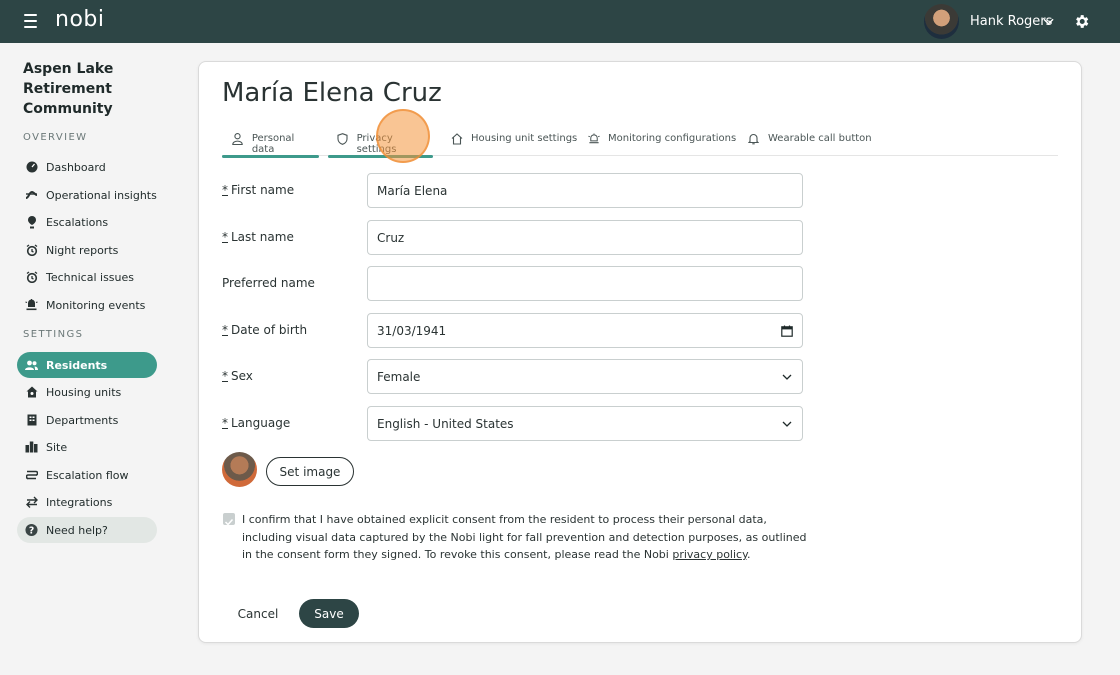 This screenshot has height=675, width=1120. Describe the element at coordinates (31, 502) in the screenshot. I see `arrows-icon` at that location.